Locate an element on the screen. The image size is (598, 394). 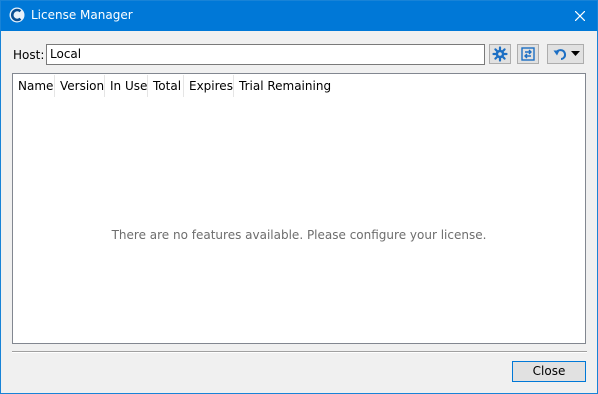
chevron-down-icon is located at coordinates (575, 53).